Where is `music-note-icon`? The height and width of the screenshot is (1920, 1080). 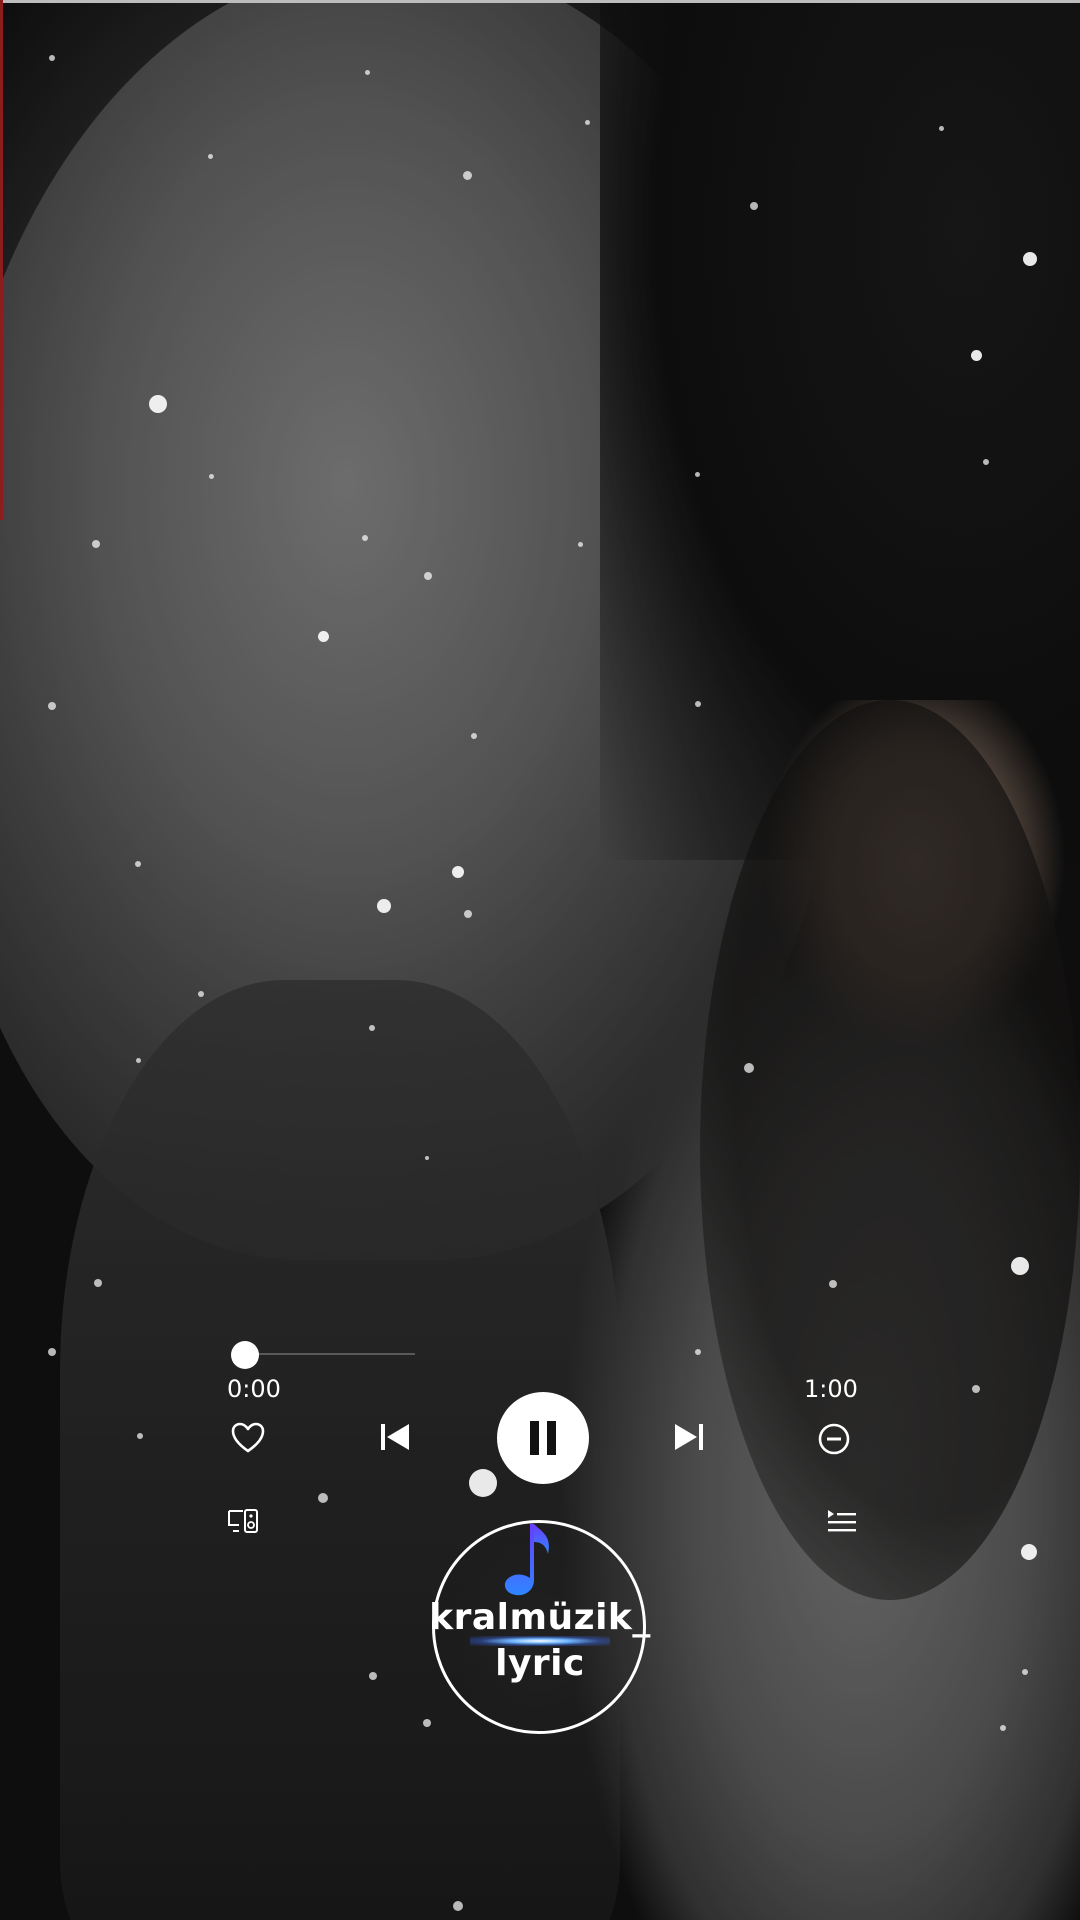
music-note-icon is located at coordinates (526, 1560).